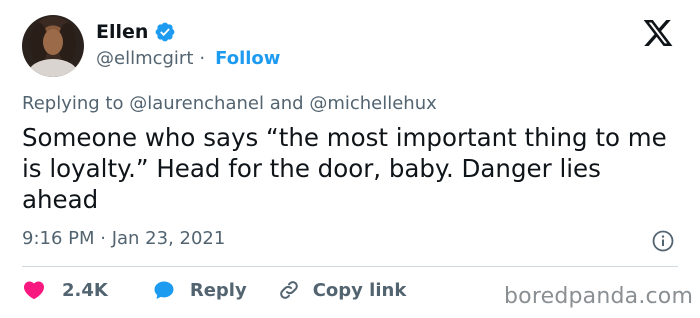  What do you see at coordinates (658, 33) in the screenshot?
I see `x-logo-icon` at bounding box center [658, 33].